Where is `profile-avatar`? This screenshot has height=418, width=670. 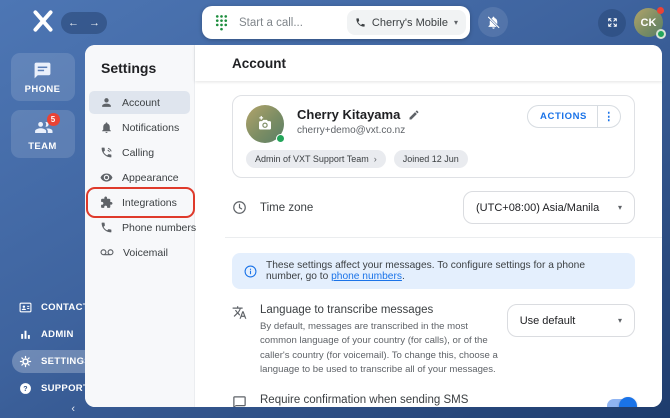
profile-avatar is located at coordinates (265, 124).